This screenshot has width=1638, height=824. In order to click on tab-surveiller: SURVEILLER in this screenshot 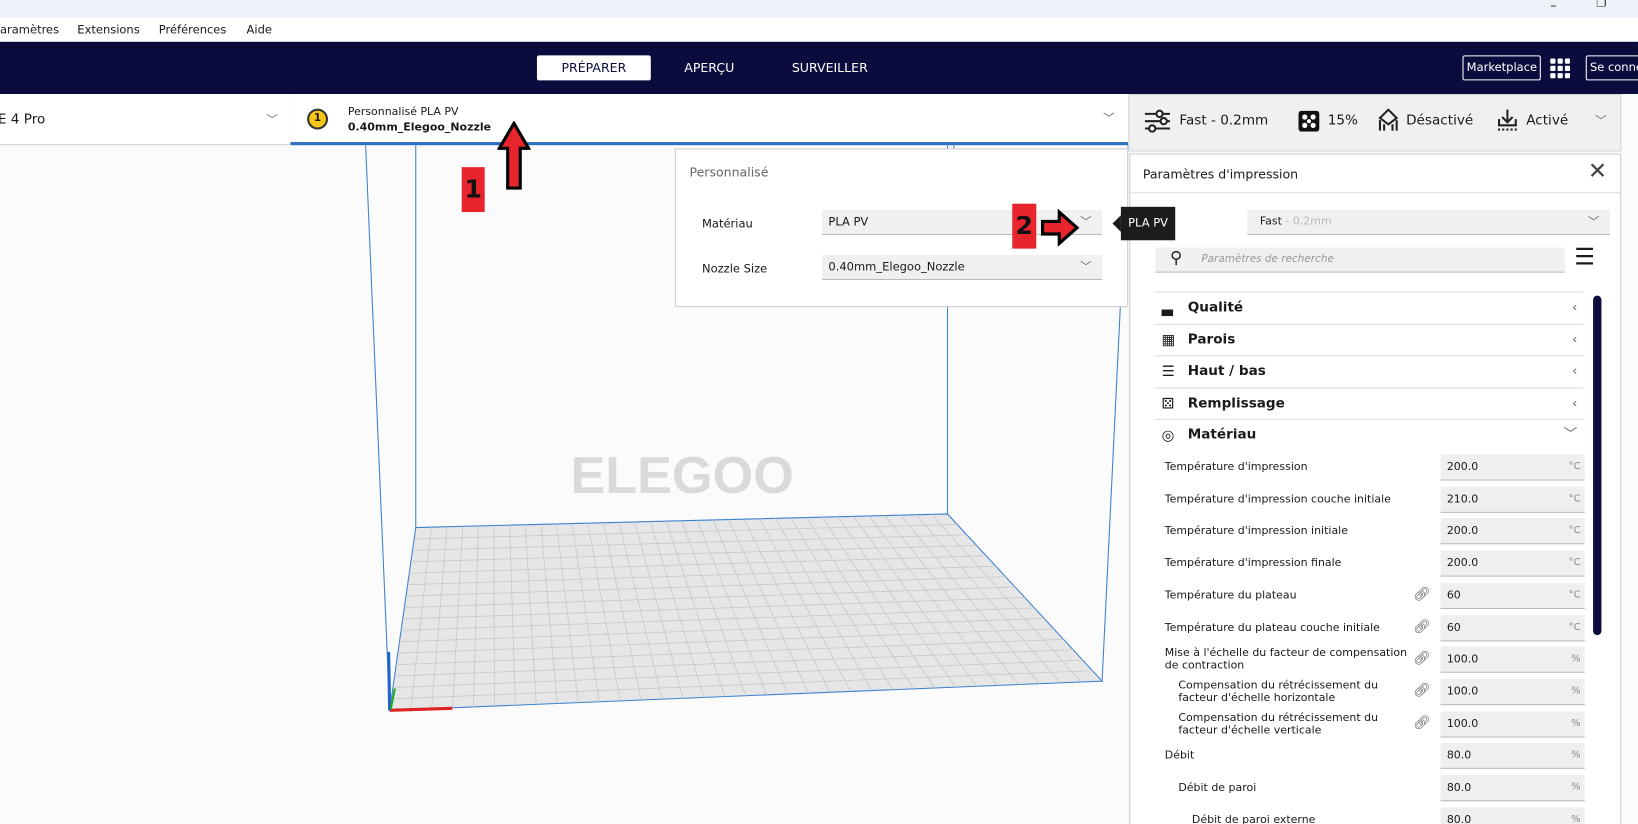, I will do `click(829, 67)`.